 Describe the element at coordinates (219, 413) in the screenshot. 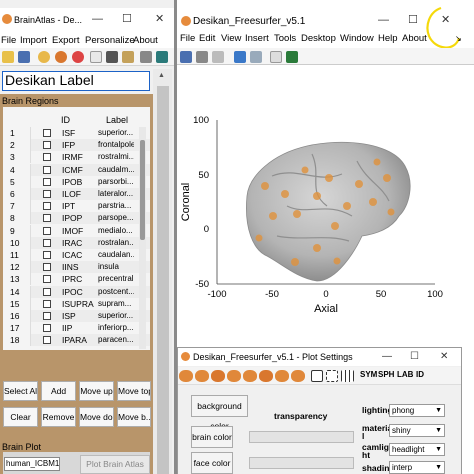

I see `background-color-button: background color` at that location.